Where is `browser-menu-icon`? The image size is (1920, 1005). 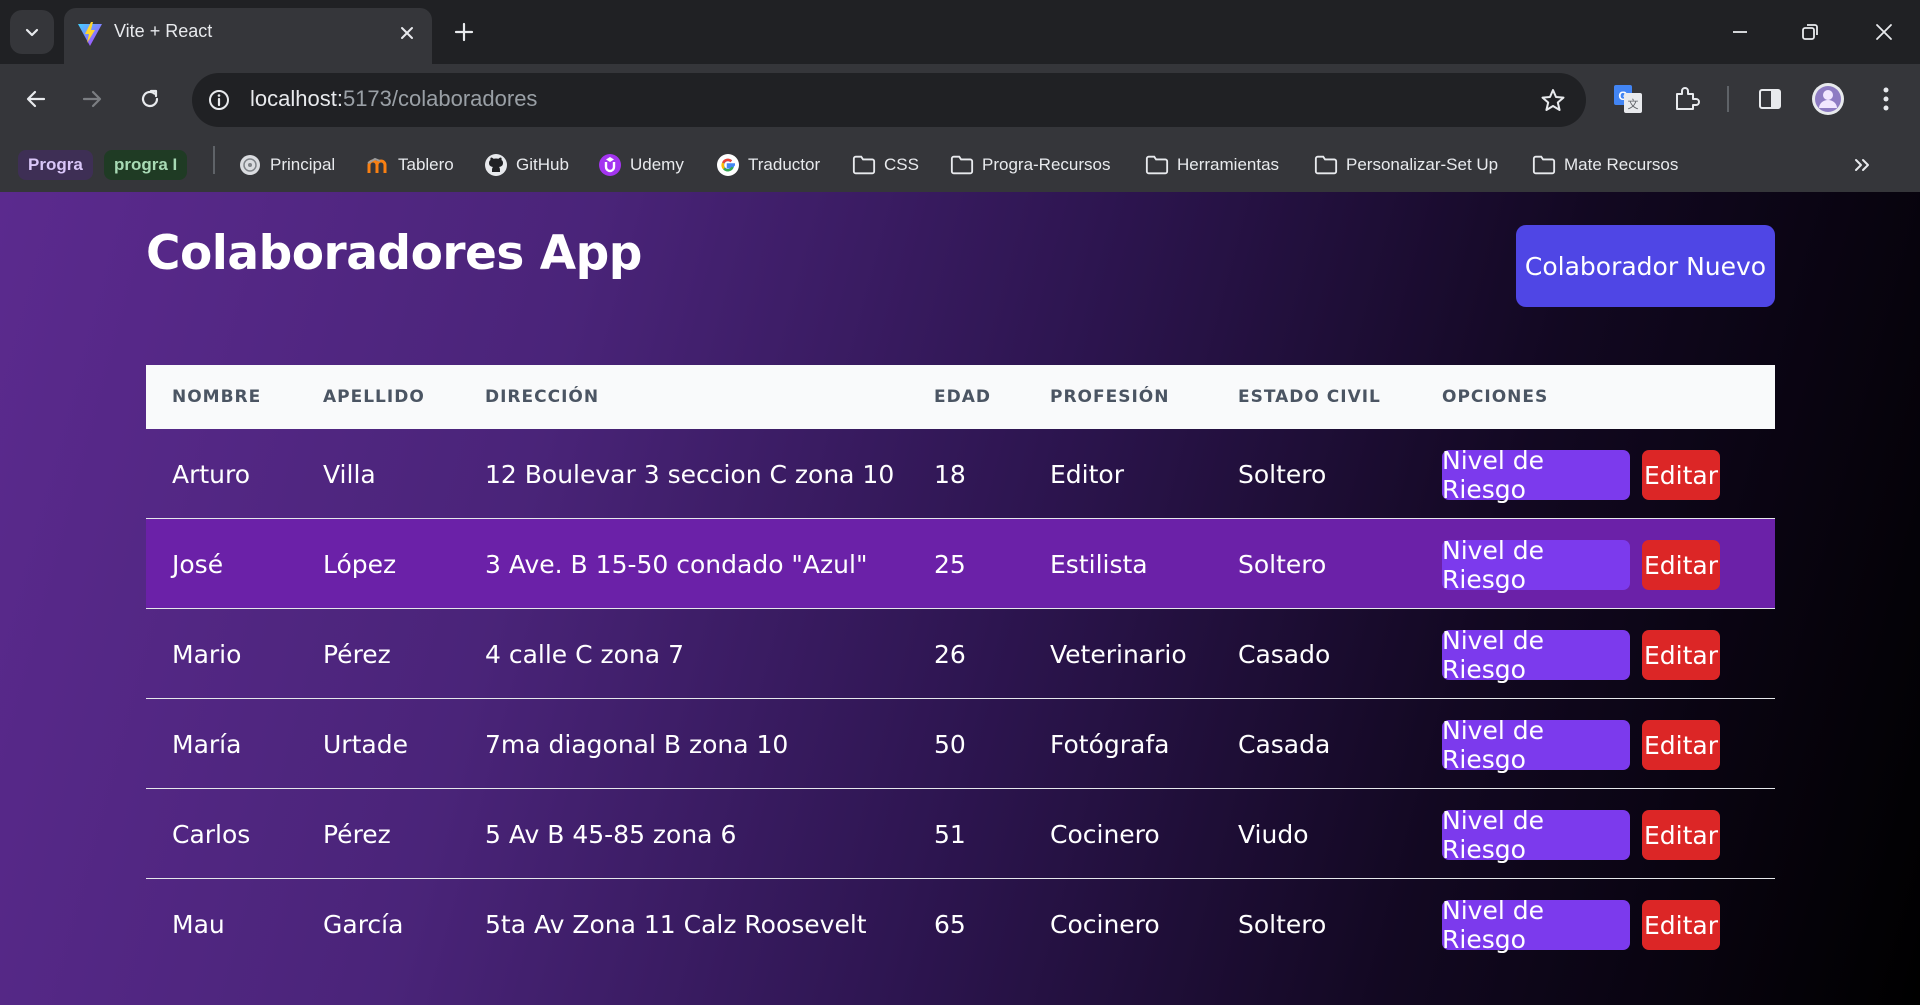
browser-menu-icon is located at coordinates (1886, 99).